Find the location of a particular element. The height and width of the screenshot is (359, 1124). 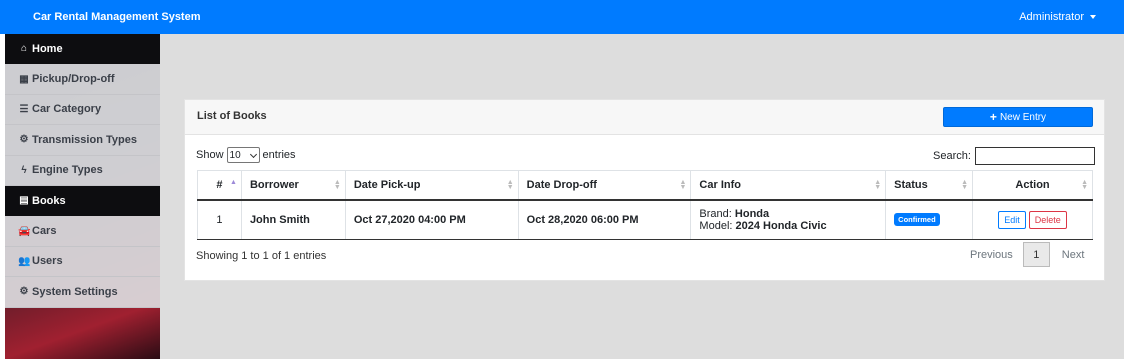

car-info: Brand: Honda Model: 2024 Honda Civic is located at coordinates (788, 219).